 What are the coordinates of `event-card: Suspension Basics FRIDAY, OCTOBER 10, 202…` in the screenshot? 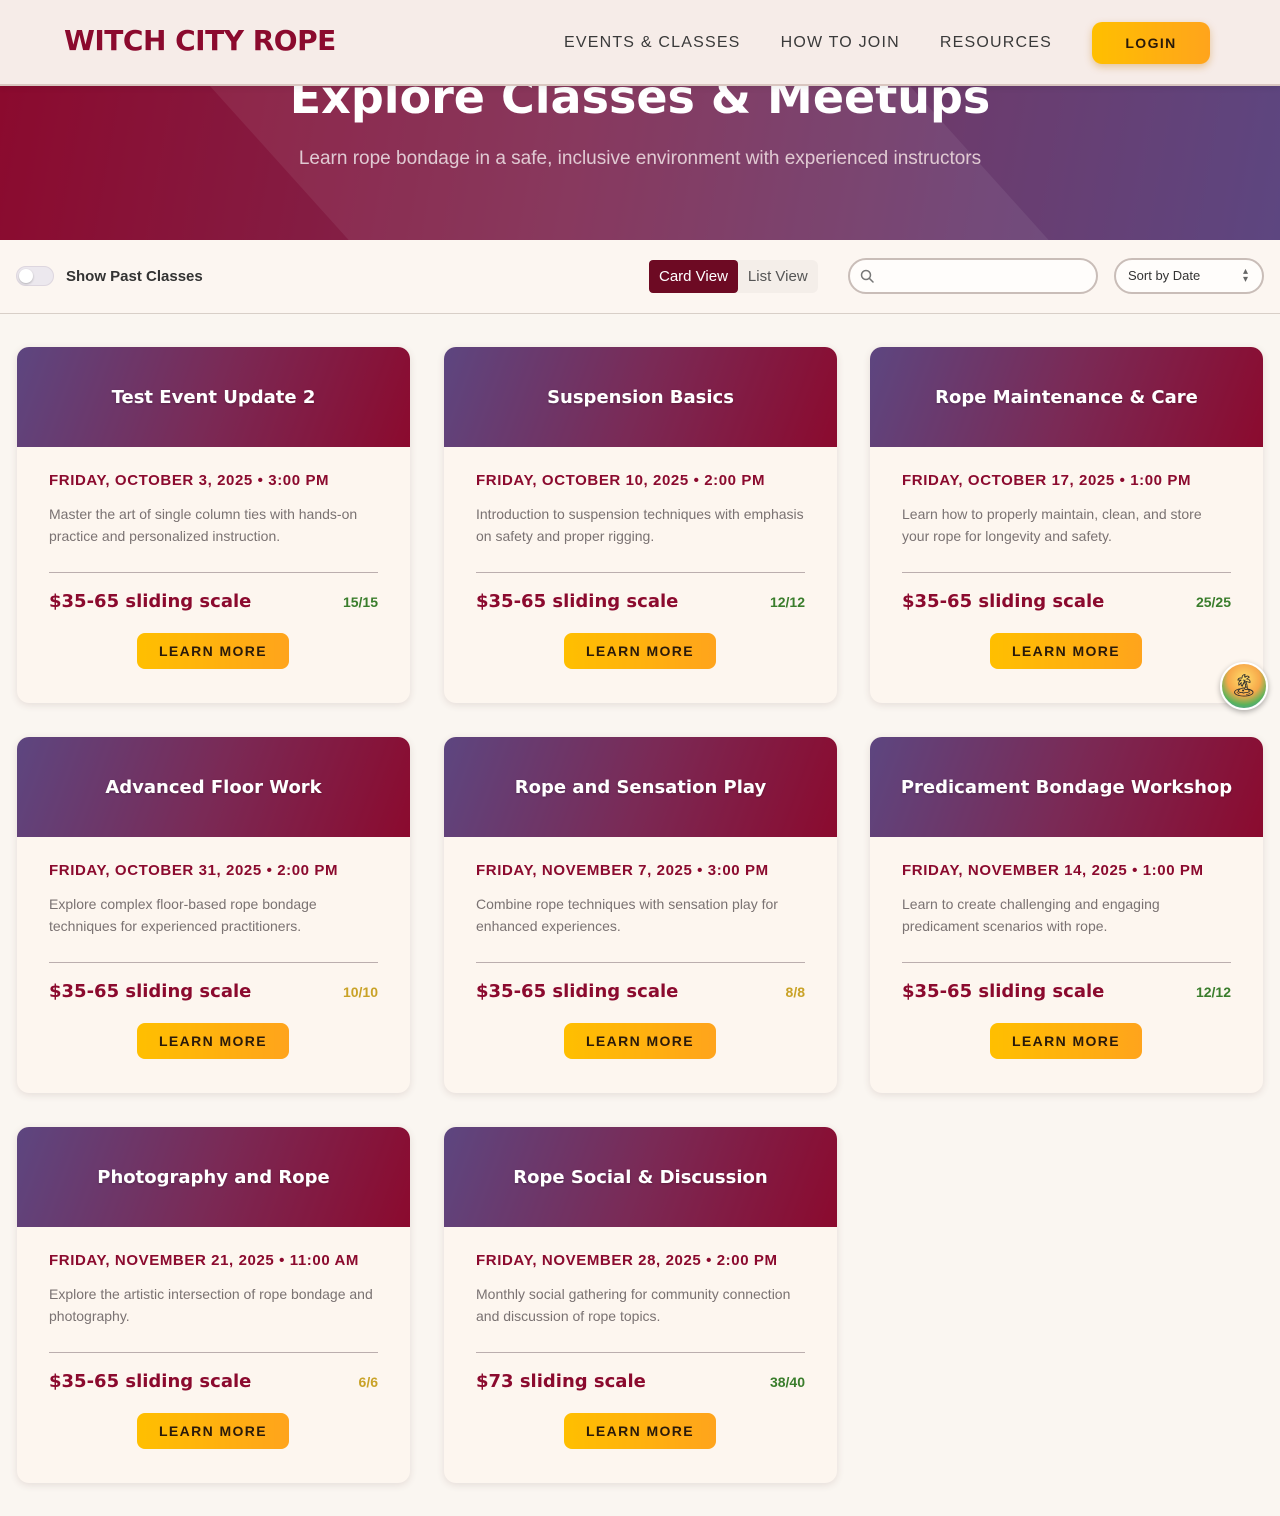 It's located at (640, 525).